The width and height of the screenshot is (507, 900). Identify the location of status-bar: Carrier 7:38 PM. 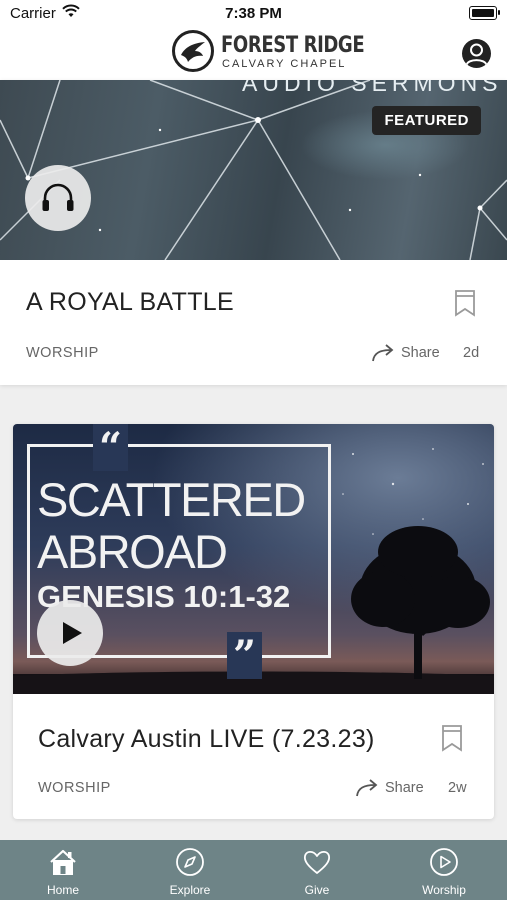
(253, 14).